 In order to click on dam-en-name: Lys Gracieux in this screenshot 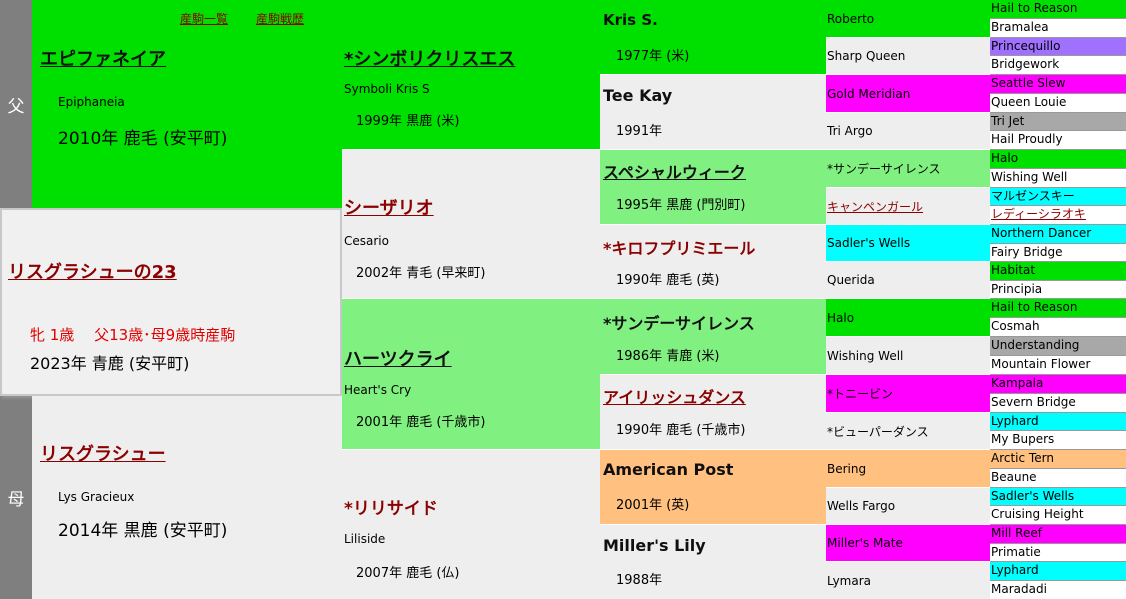, I will do `click(96, 497)`.